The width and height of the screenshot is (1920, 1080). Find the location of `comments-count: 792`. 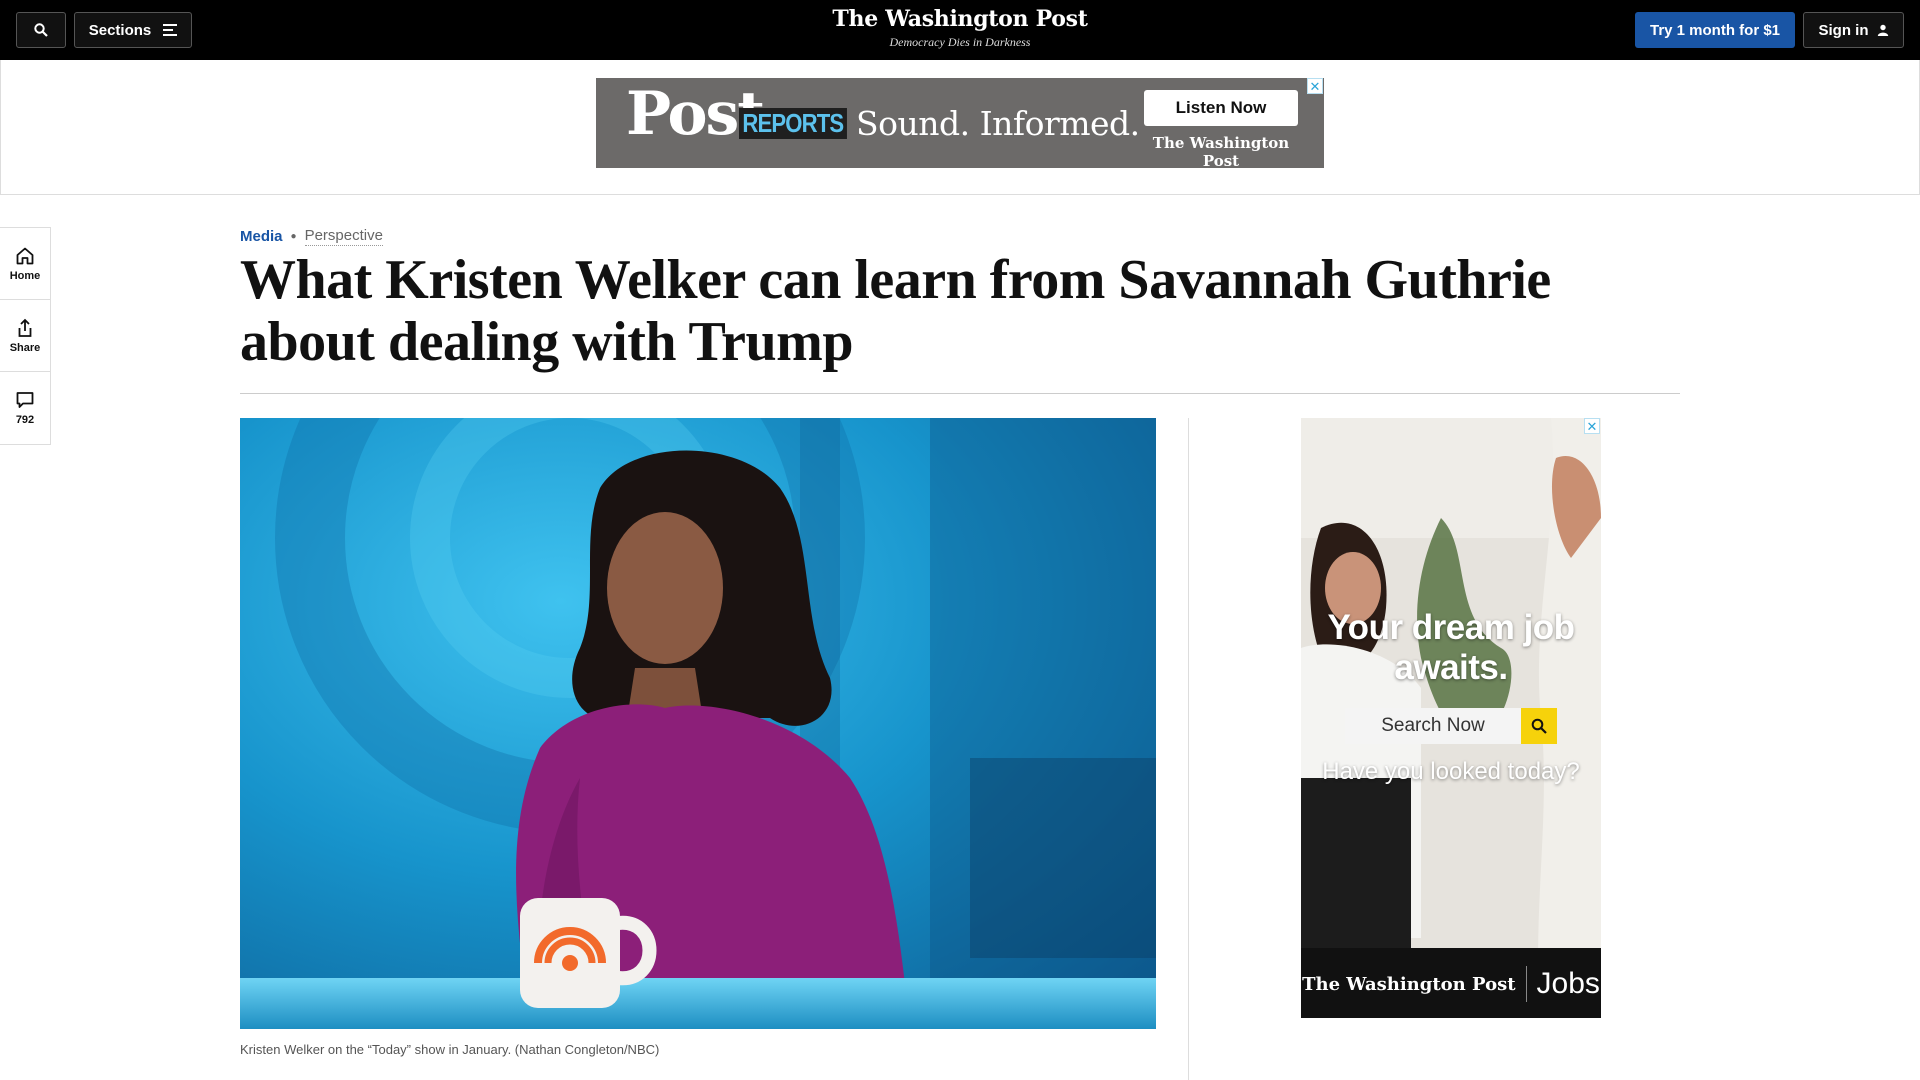

comments-count: 792 is located at coordinates (25, 420).